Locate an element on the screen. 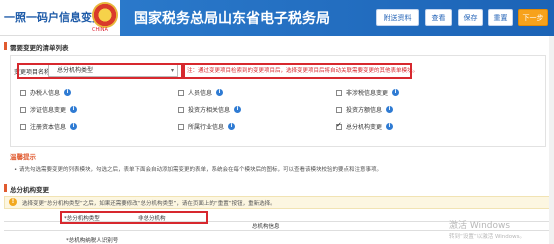 This screenshot has height=244, width=554. app-title: 一照一码户信息变更 is located at coordinates (53, 17).